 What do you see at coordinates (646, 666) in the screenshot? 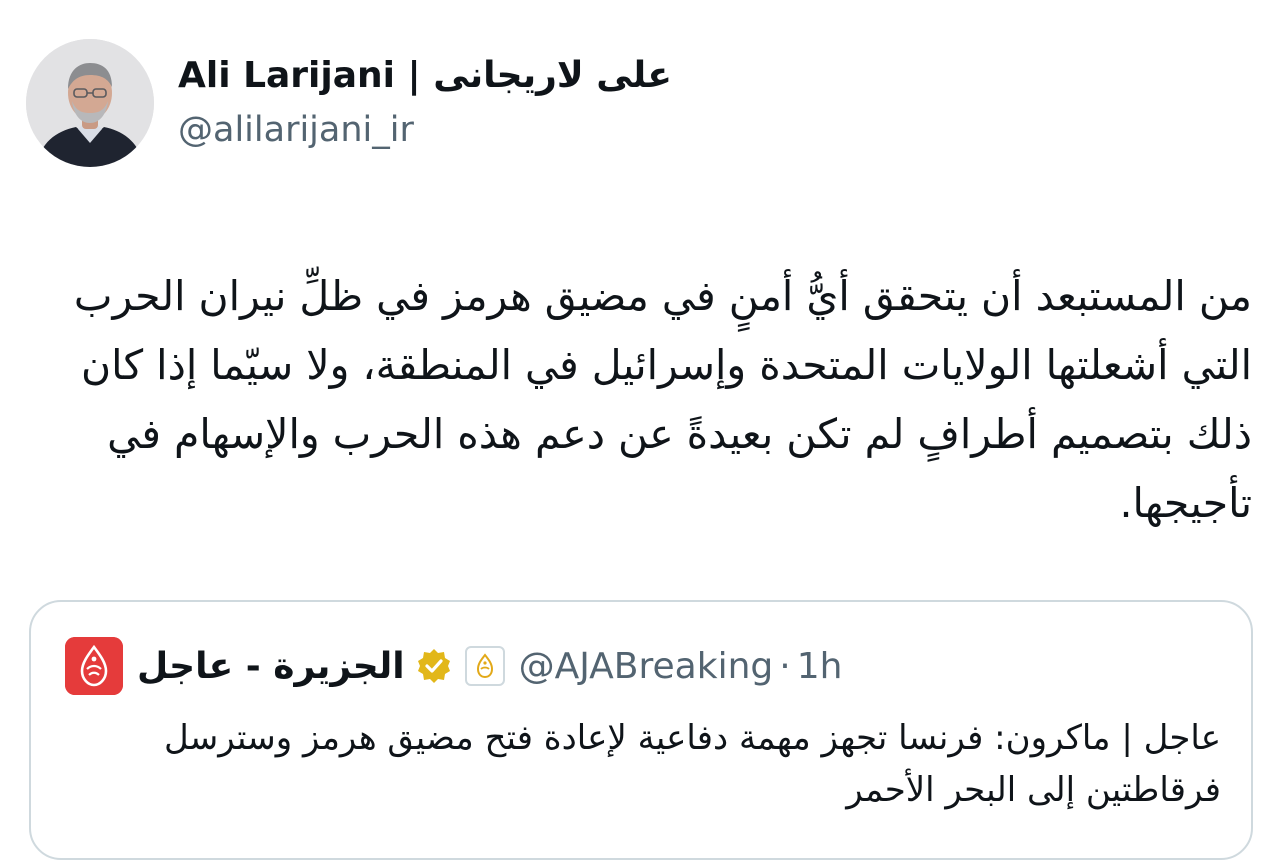
I see `quoted-handle: @AJABreaking` at bounding box center [646, 666].